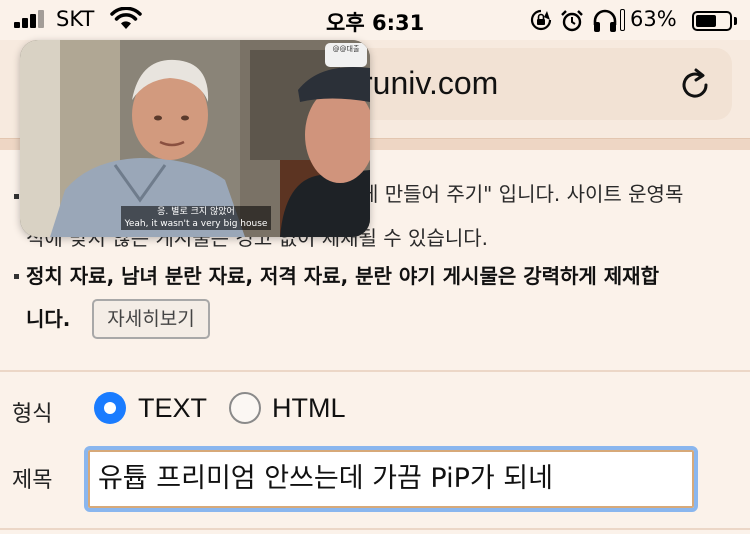  Describe the element at coordinates (735, 21) in the screenshot. I see `battery-tip` at that location.